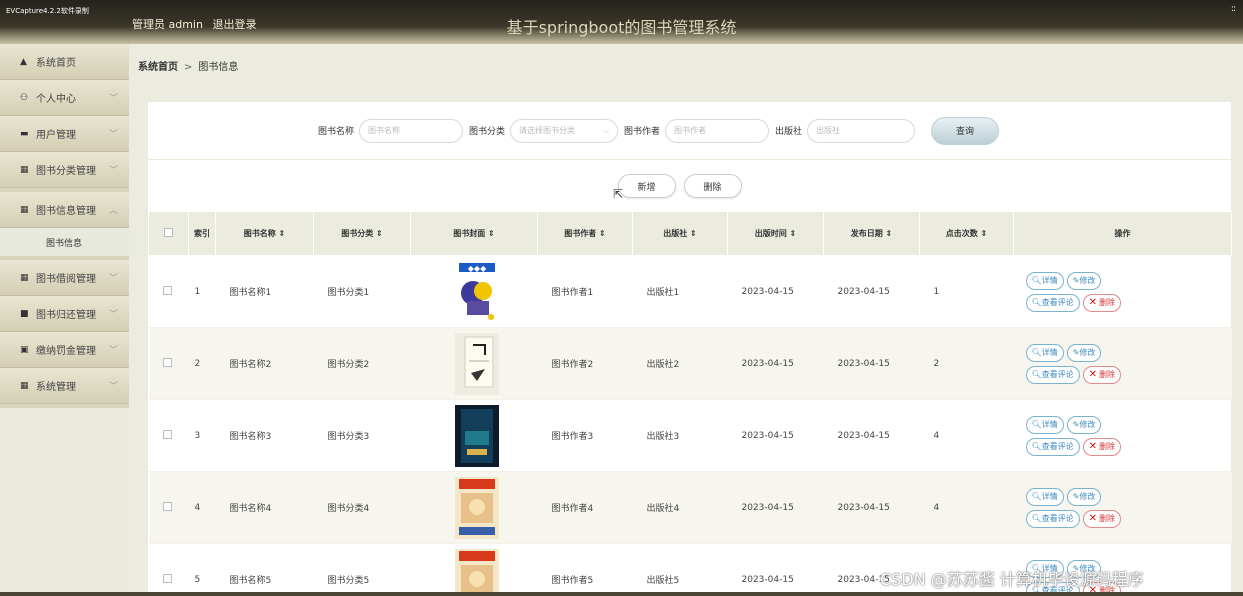 The width and height of the screenshot is (1243, 596). I want to click on grid-icon: ▦, so click(24, 277).